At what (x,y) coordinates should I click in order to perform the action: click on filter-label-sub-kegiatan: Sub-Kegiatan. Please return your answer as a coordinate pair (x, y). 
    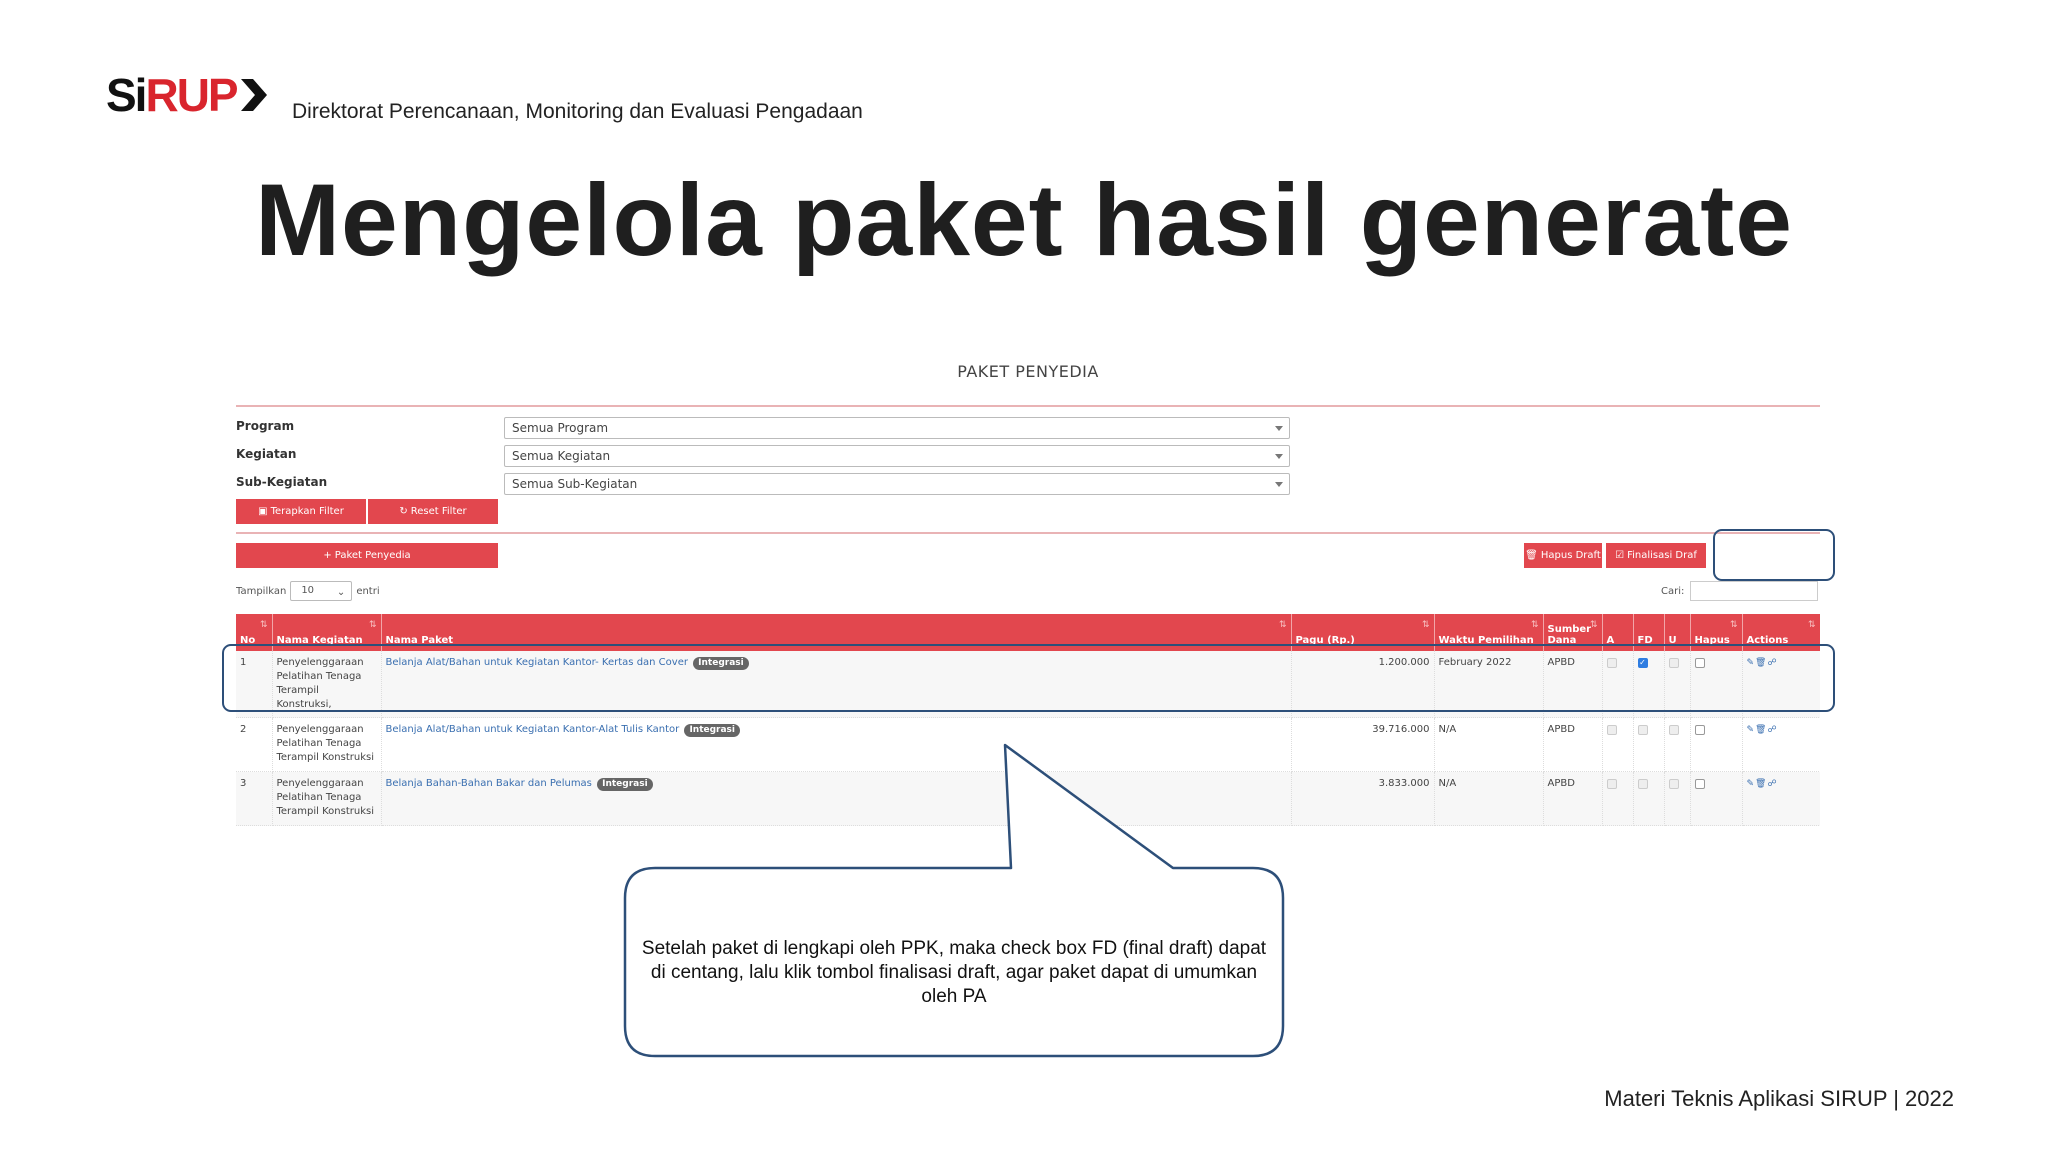
    Looking at the image, I should click on (282, 482).